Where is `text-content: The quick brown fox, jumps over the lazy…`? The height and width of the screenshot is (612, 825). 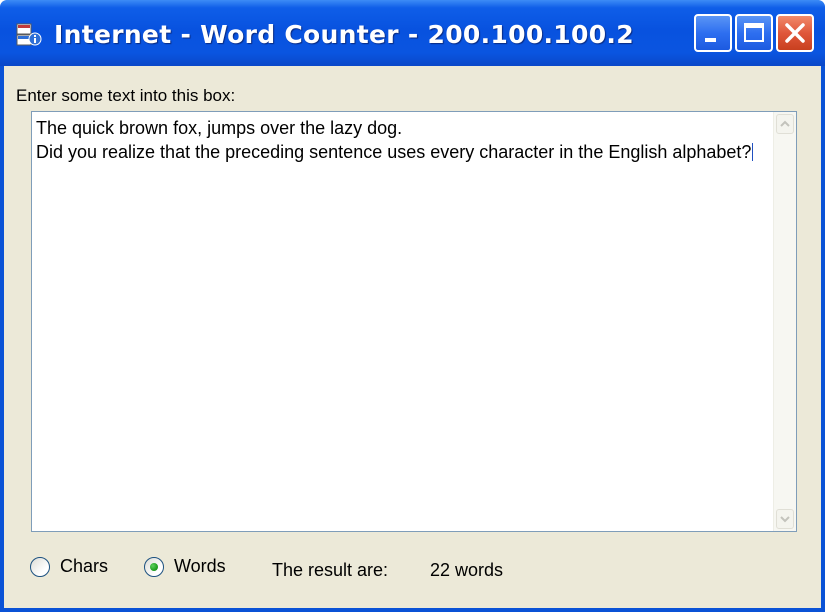 text-content: The quick brown fox, jumps over the lazy… is located at coordinates (403, 140).